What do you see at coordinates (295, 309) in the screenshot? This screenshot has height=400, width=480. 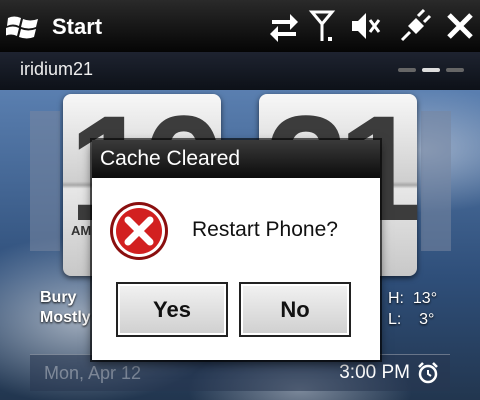 I see `no-button: No` at bounding box center [295, 309].